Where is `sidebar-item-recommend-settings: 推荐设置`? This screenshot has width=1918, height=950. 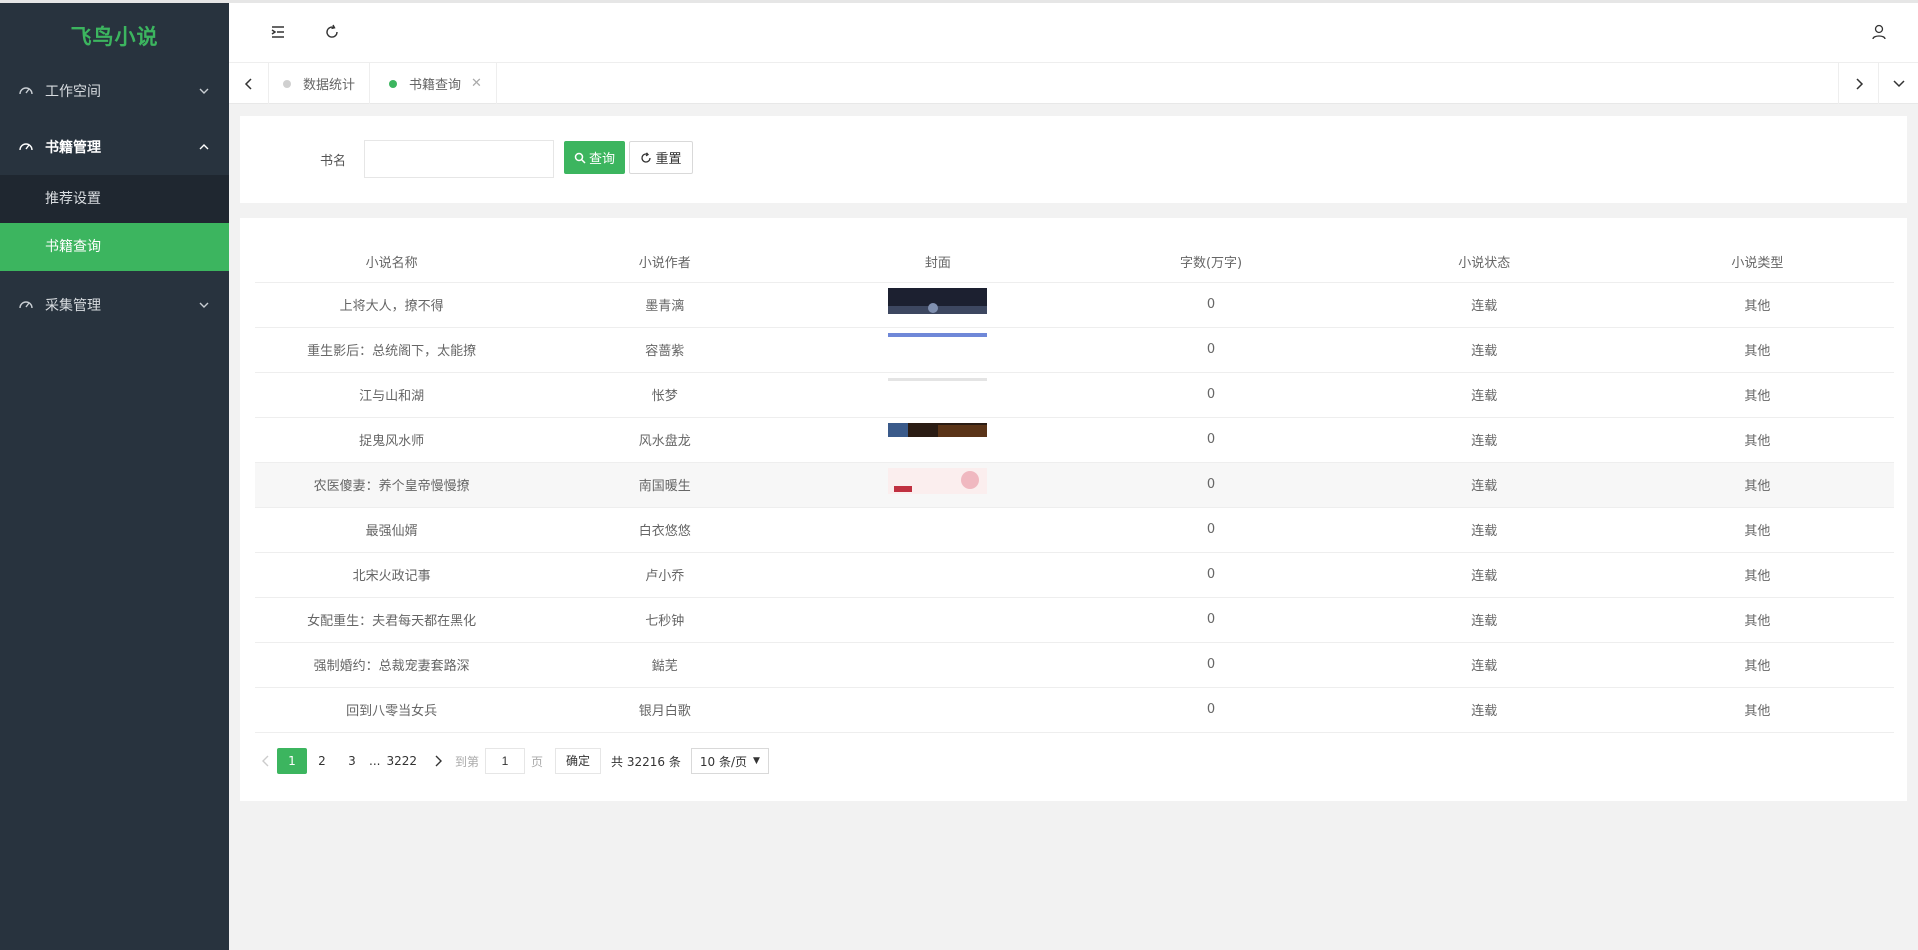
sidebar-item-recommend-settings: 推荐设置 is located at coordinates (114, 199).